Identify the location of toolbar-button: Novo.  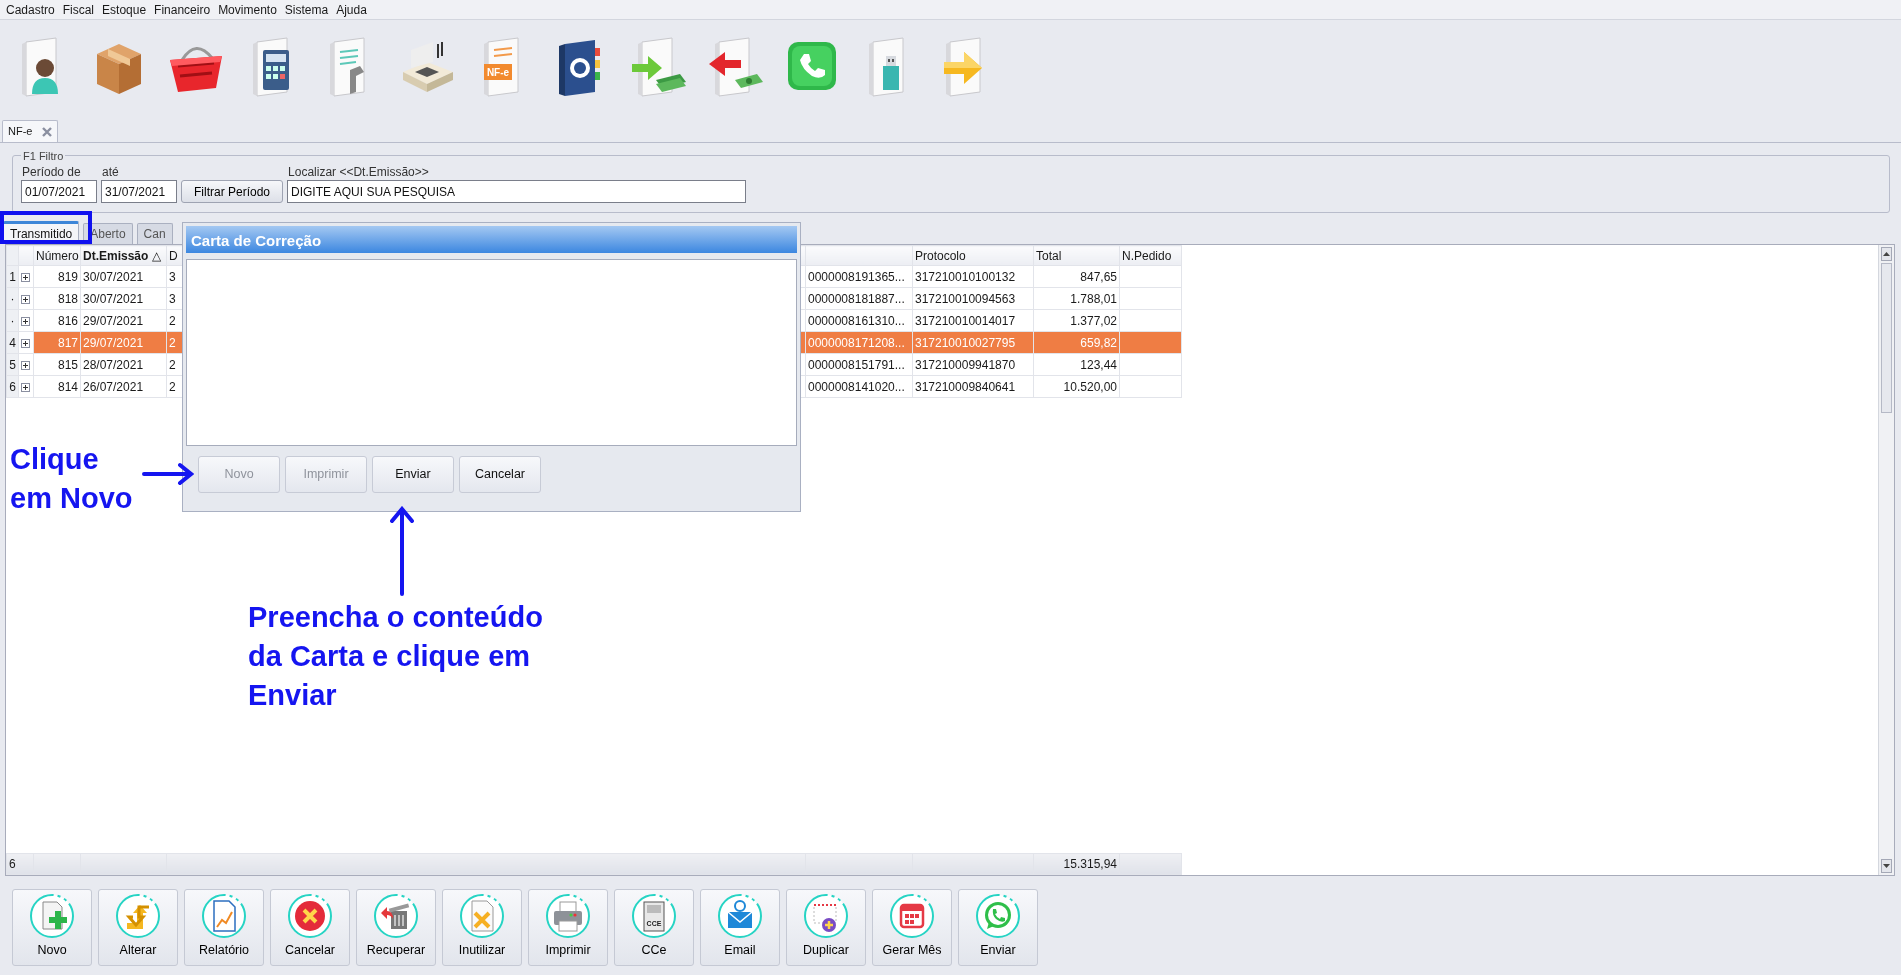
(52, 927).